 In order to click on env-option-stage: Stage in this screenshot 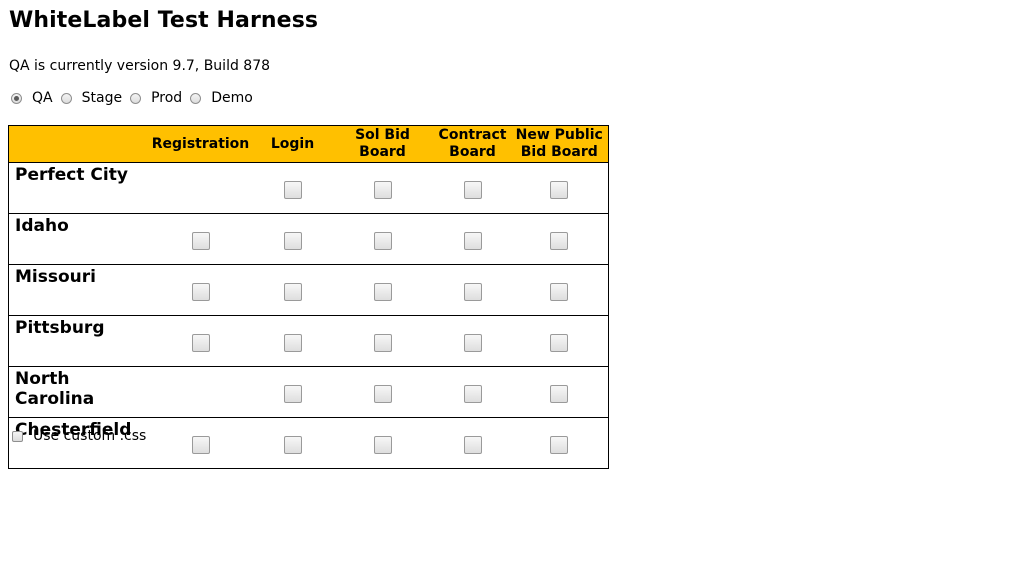, I will do `click(91, 98)`.